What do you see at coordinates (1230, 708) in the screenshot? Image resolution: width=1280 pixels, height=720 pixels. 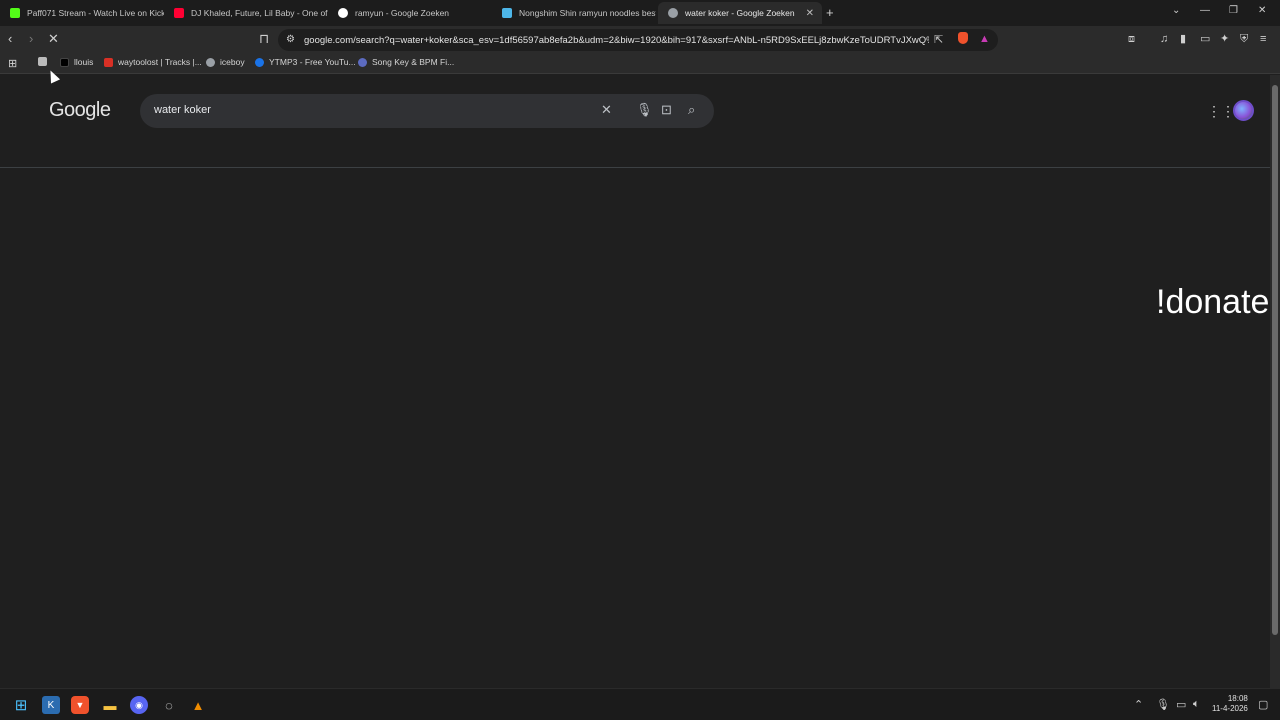 I see `clock-date: 11-4-2026` at bounding box center [1230, 708].